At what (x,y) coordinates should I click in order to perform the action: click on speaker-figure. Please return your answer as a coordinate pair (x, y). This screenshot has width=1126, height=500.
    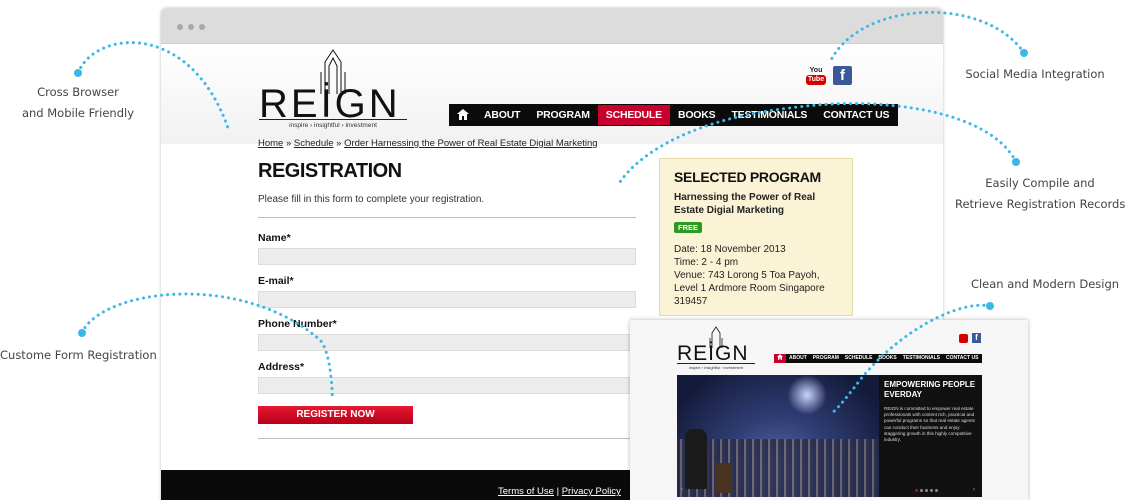
    Looking at the image, I should click on (696, 459).